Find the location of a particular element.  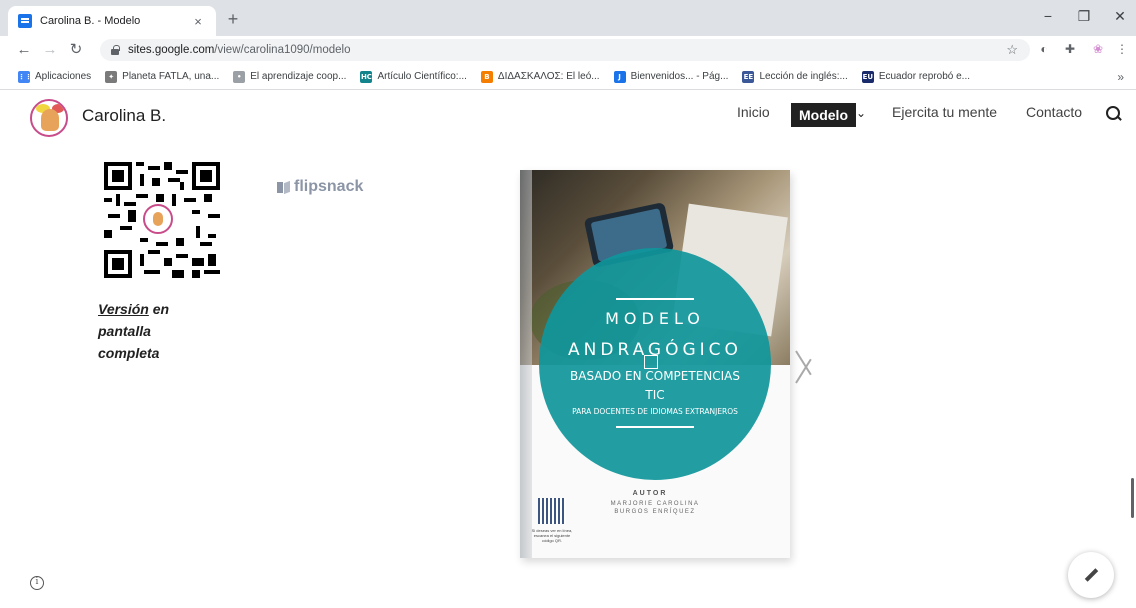

blogger-icon: B is located at coordinates (486, 76).